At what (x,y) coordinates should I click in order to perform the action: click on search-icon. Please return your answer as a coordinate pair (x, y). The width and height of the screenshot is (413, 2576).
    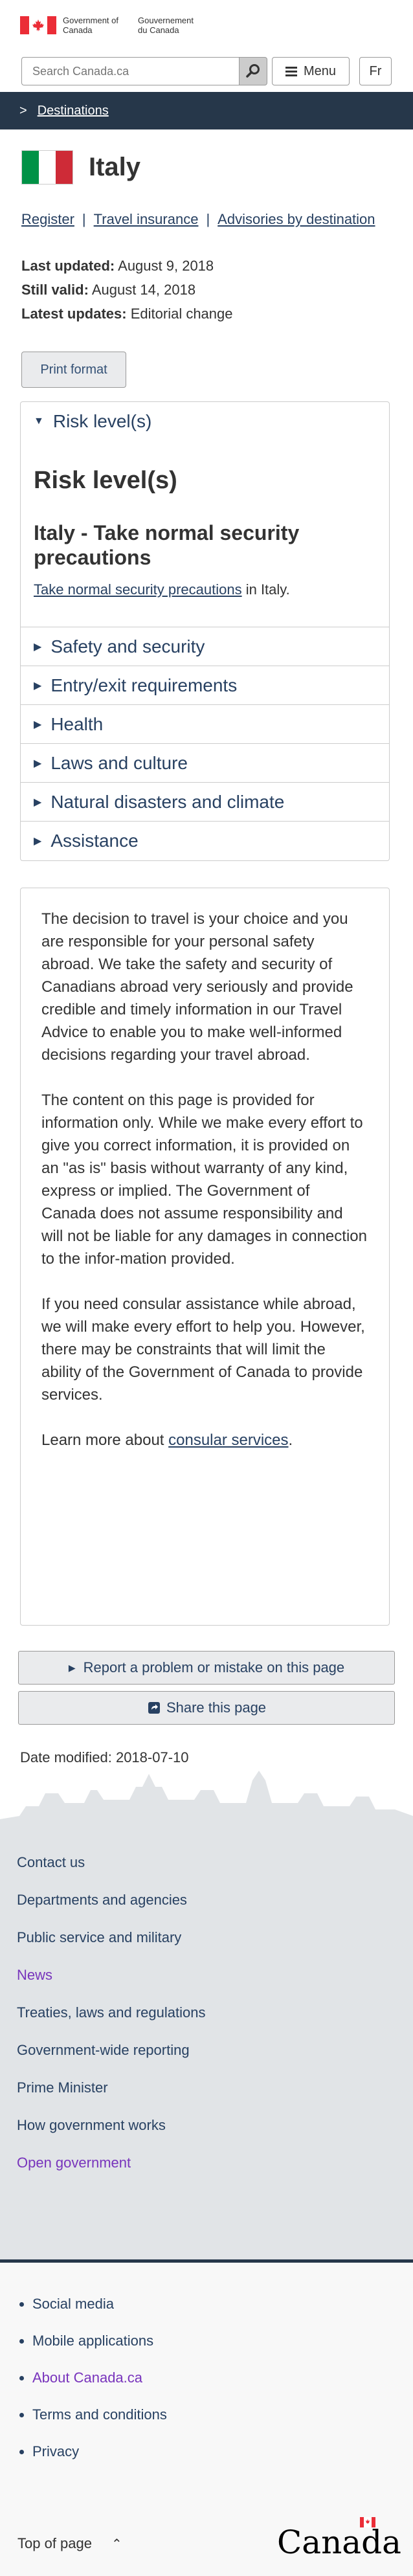
    Looking at the image, I should click on (253, 71).